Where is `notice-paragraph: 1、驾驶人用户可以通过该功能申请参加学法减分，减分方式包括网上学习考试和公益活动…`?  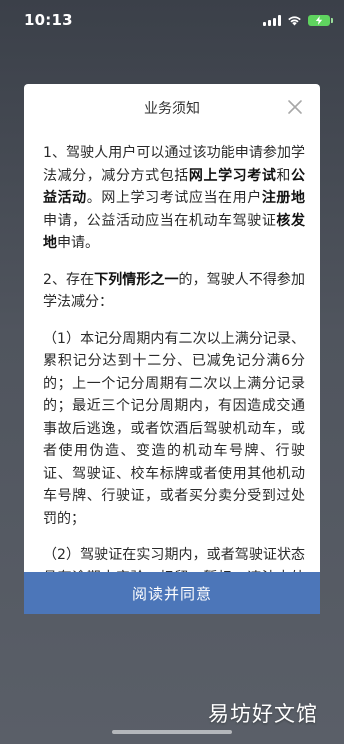
notice-paragraph: 1、驾驶人用户可以通过该功能申请参加学法减分，减分方式包括网上学习考试和公益活动… is located at coordinates (174, 198).